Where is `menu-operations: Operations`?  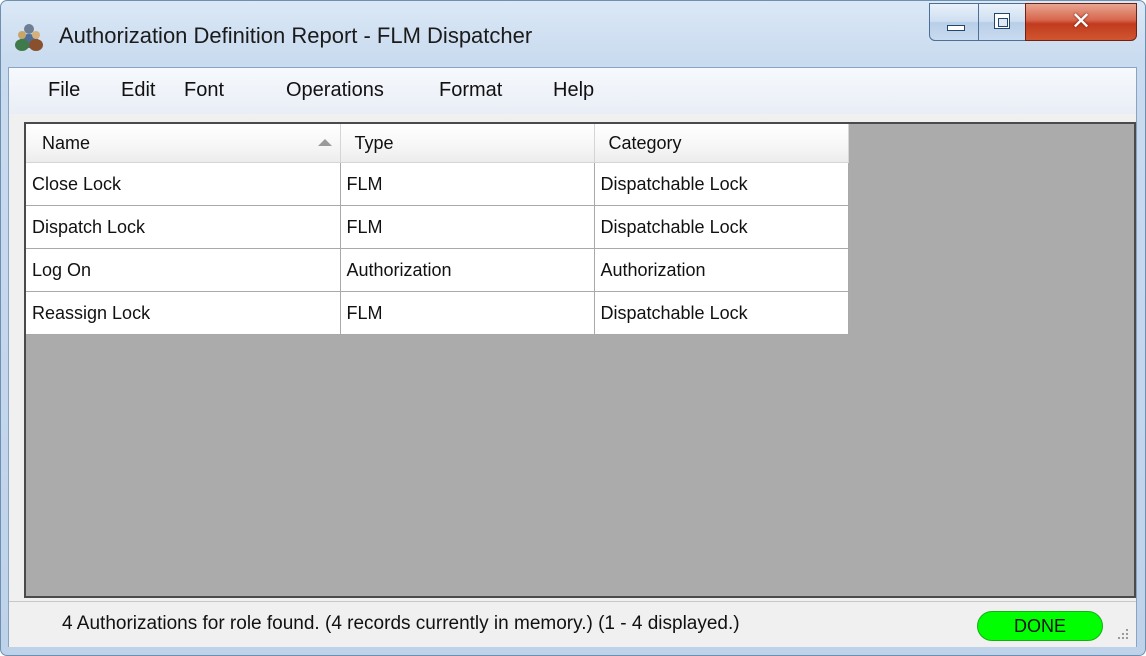
menu-operations: Operations is located at coordinates (335, 90).